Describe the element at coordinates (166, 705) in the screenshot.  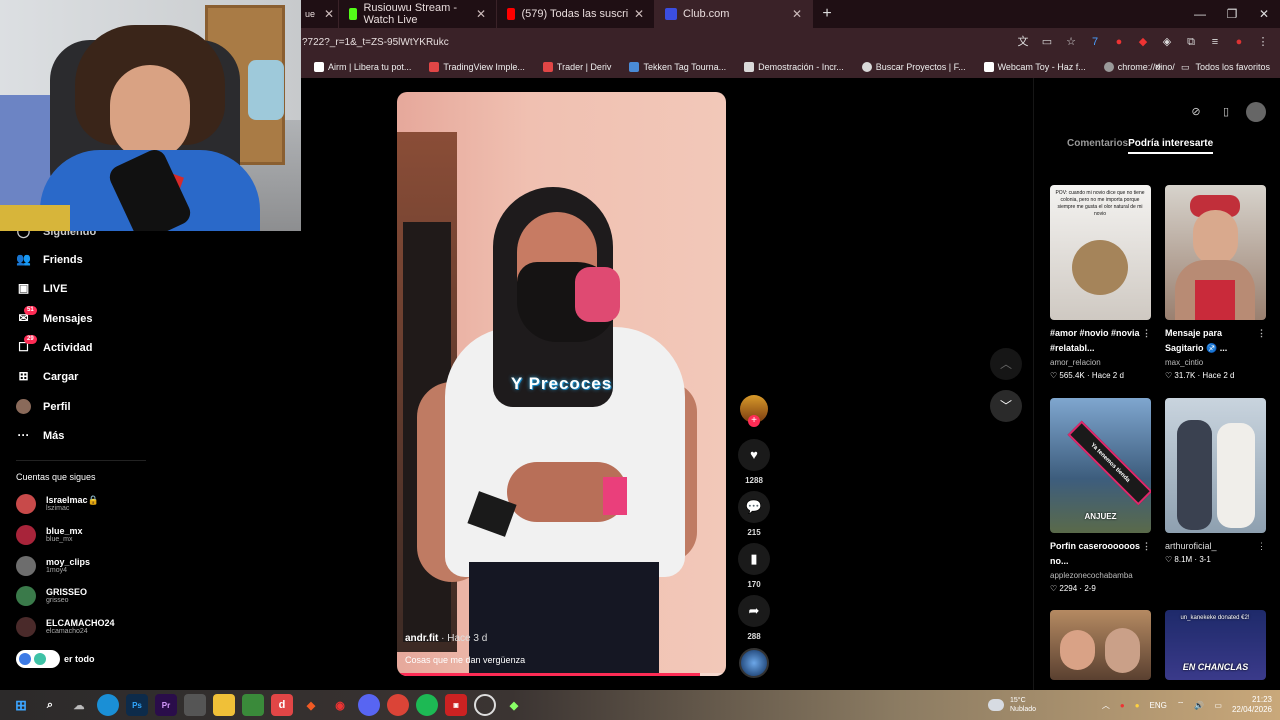
I see `premiere-icon: Pr` at that location.